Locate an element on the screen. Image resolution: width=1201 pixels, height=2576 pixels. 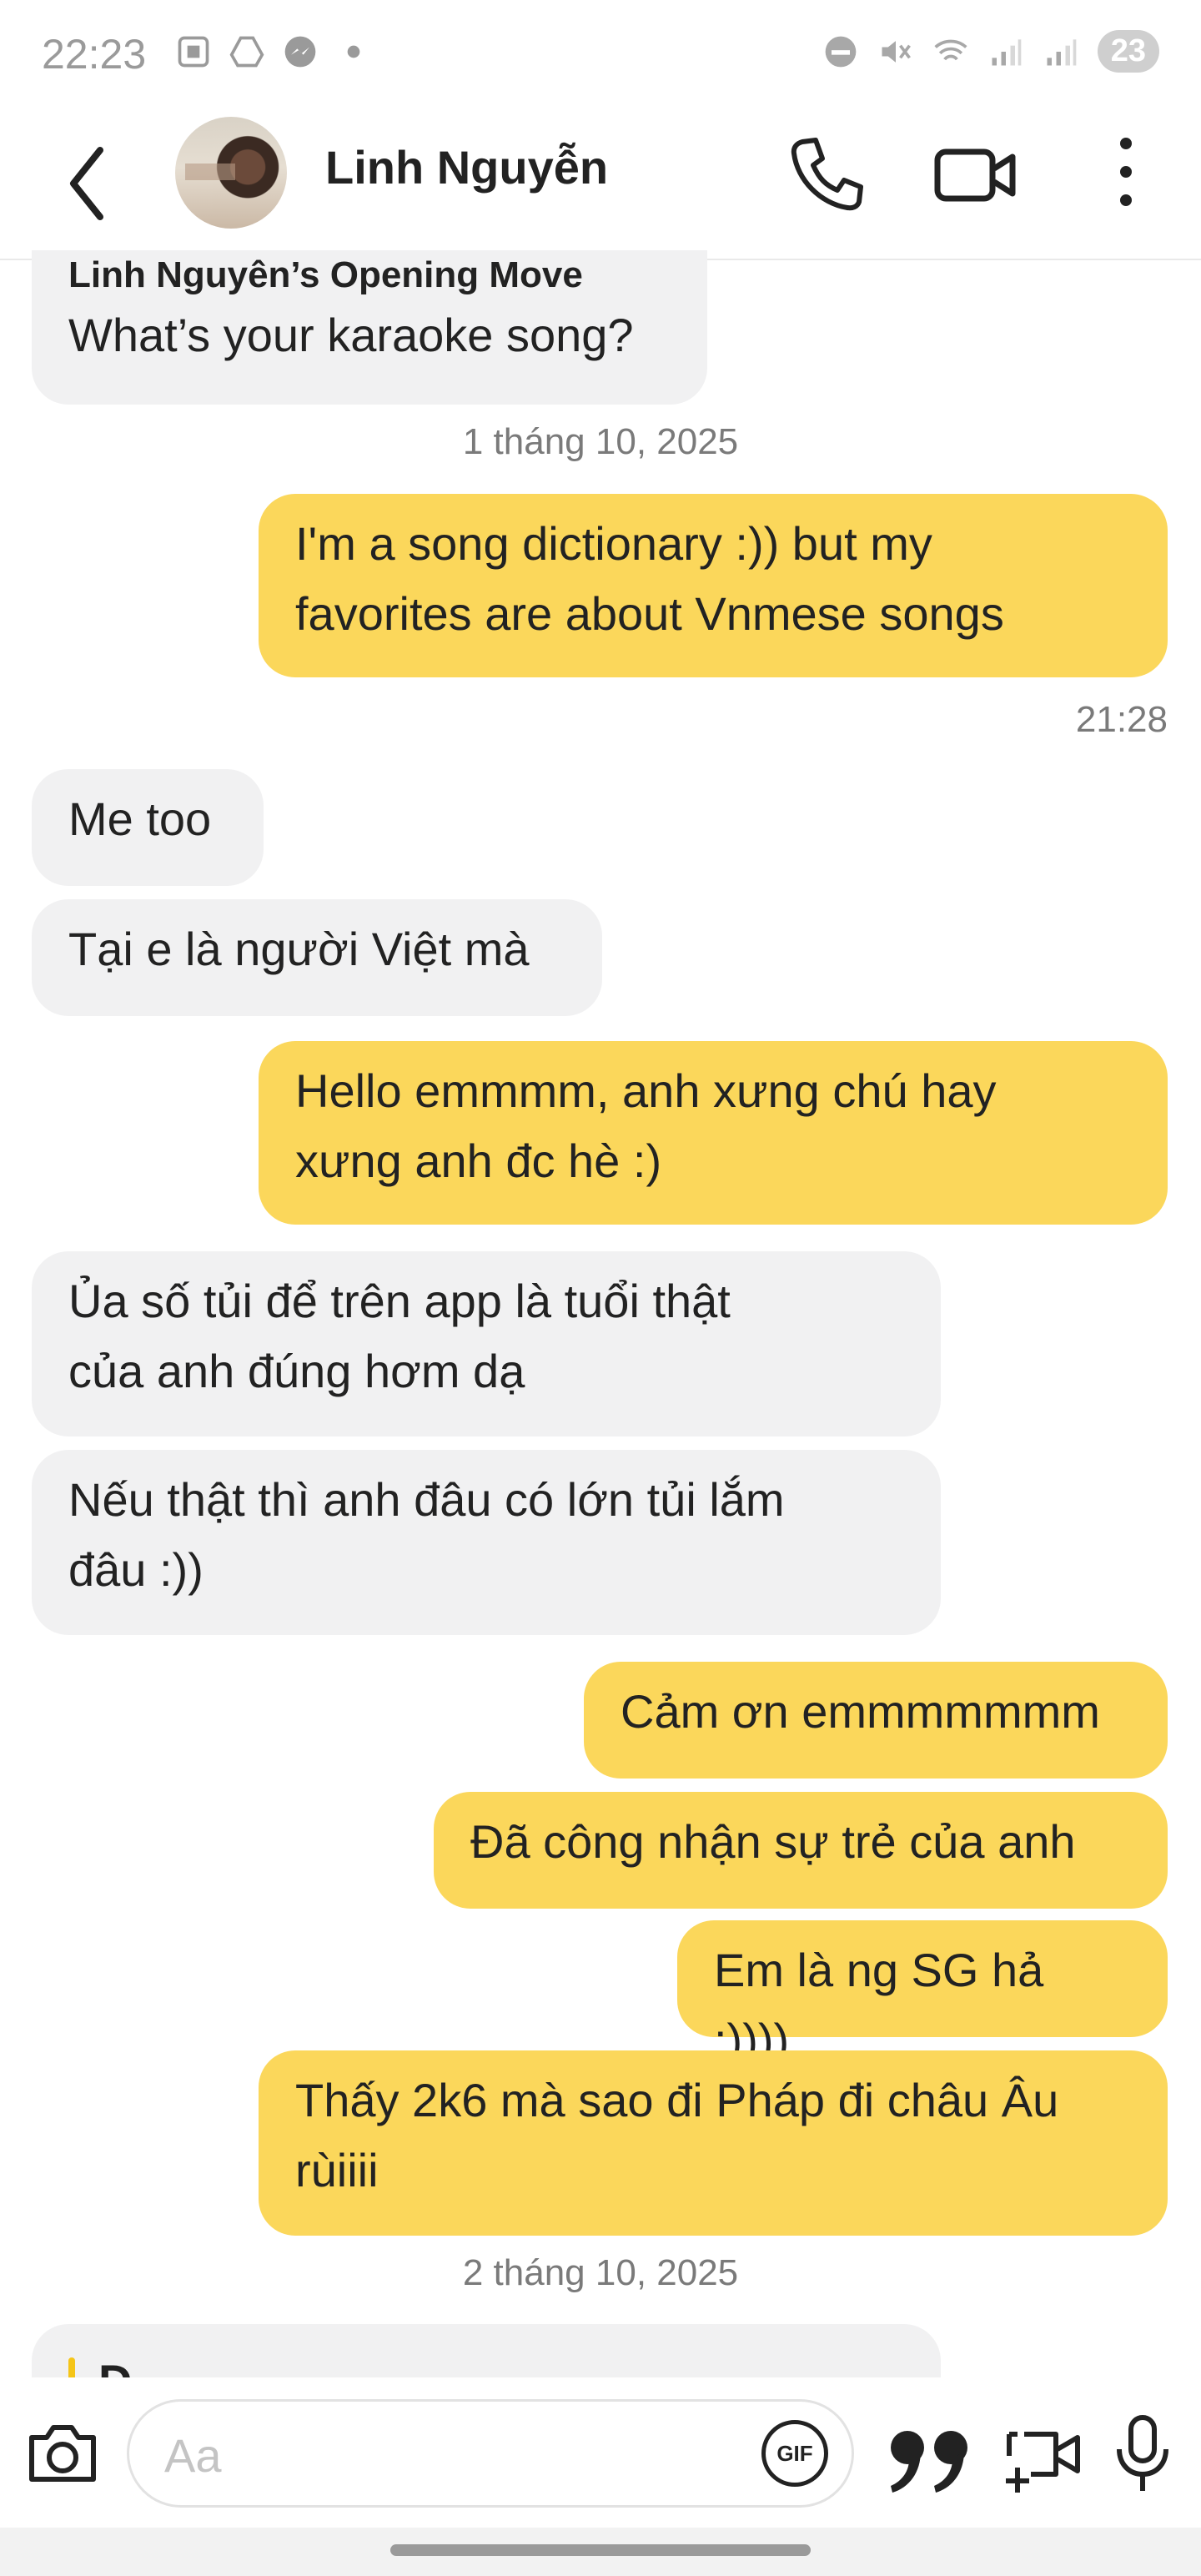
opening-move-text: What’s your karaoke song? is located at coordinates (351, 335).